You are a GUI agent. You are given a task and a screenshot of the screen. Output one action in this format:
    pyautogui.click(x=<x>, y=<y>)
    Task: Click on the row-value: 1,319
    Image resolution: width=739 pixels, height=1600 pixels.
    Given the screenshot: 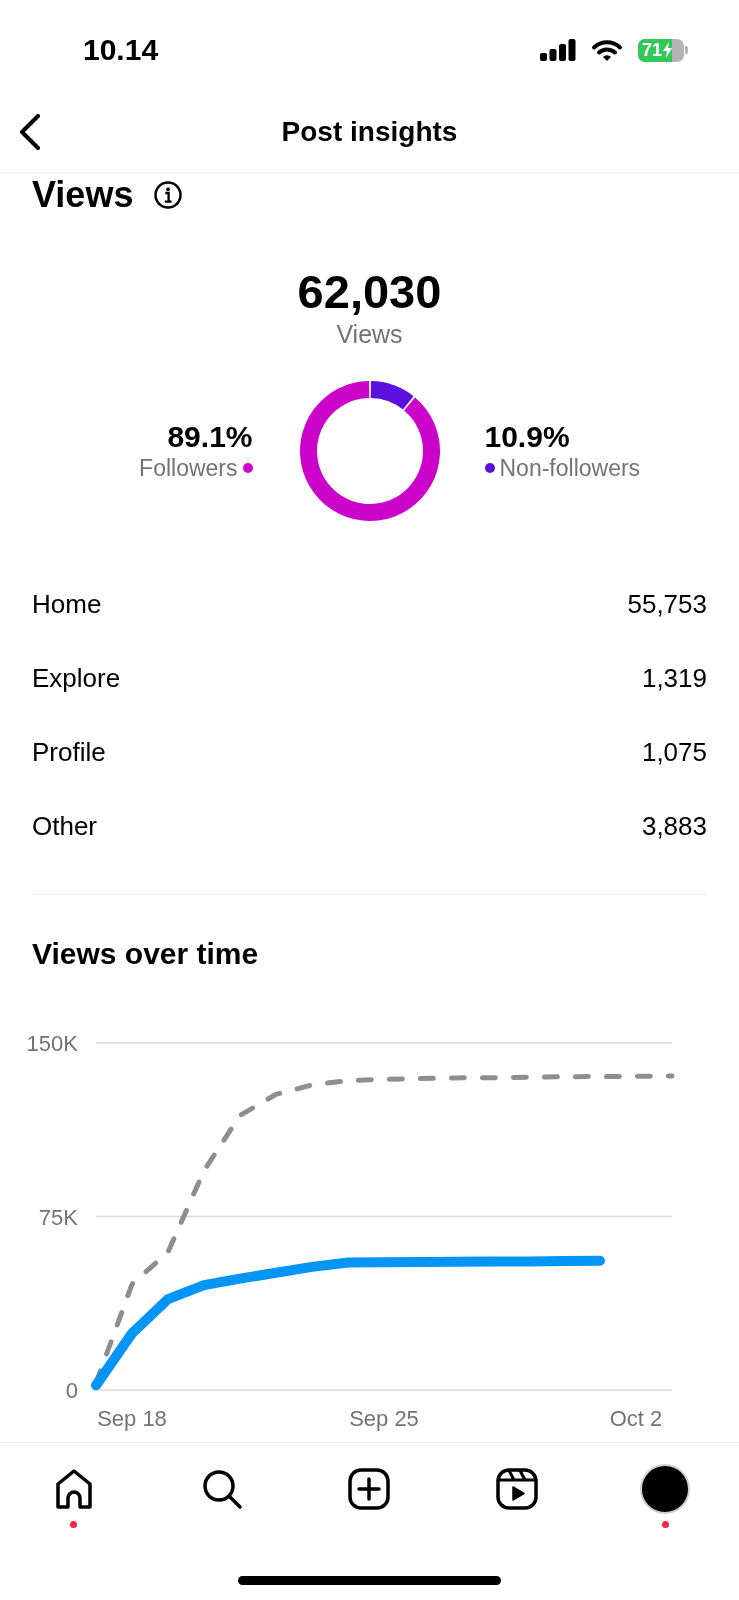 What is the action you would take?
    pyautogui.click(x=674, y=678)
    